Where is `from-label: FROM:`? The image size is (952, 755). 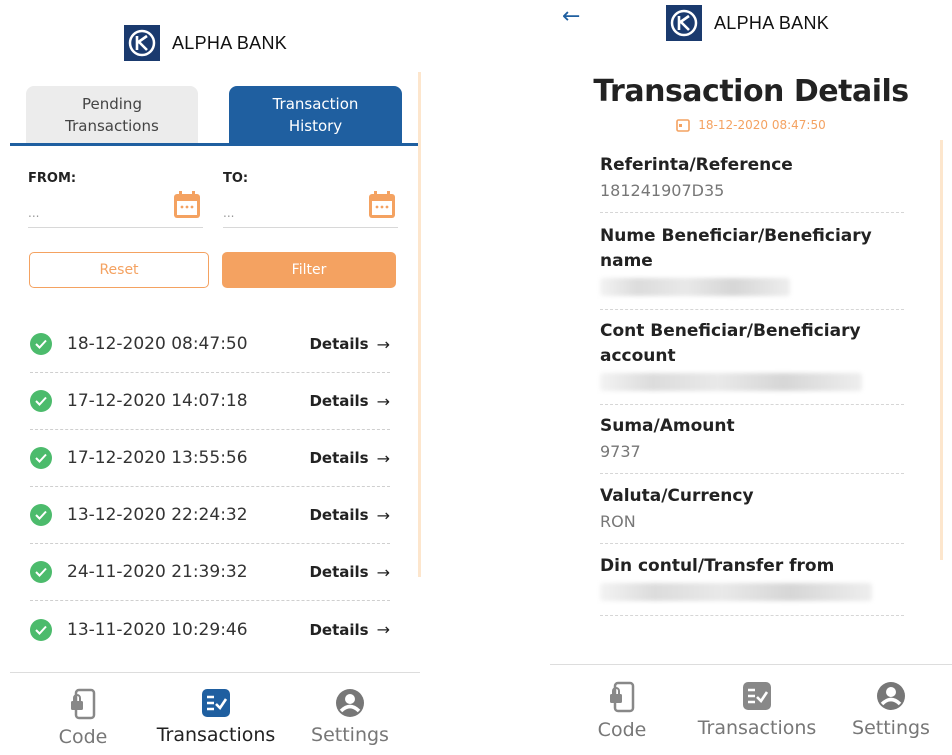
from-label: FROM: is located at coordinates (52, 178).